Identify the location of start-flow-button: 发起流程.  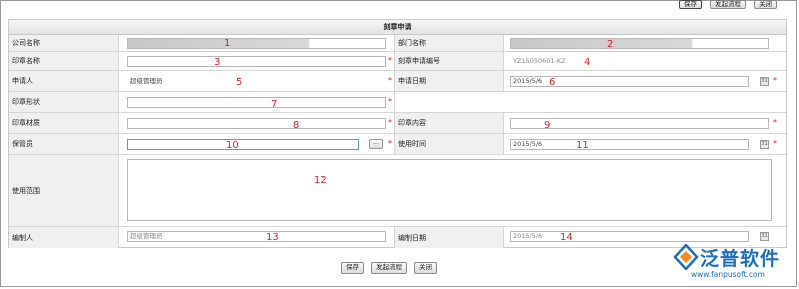
(389, 268).